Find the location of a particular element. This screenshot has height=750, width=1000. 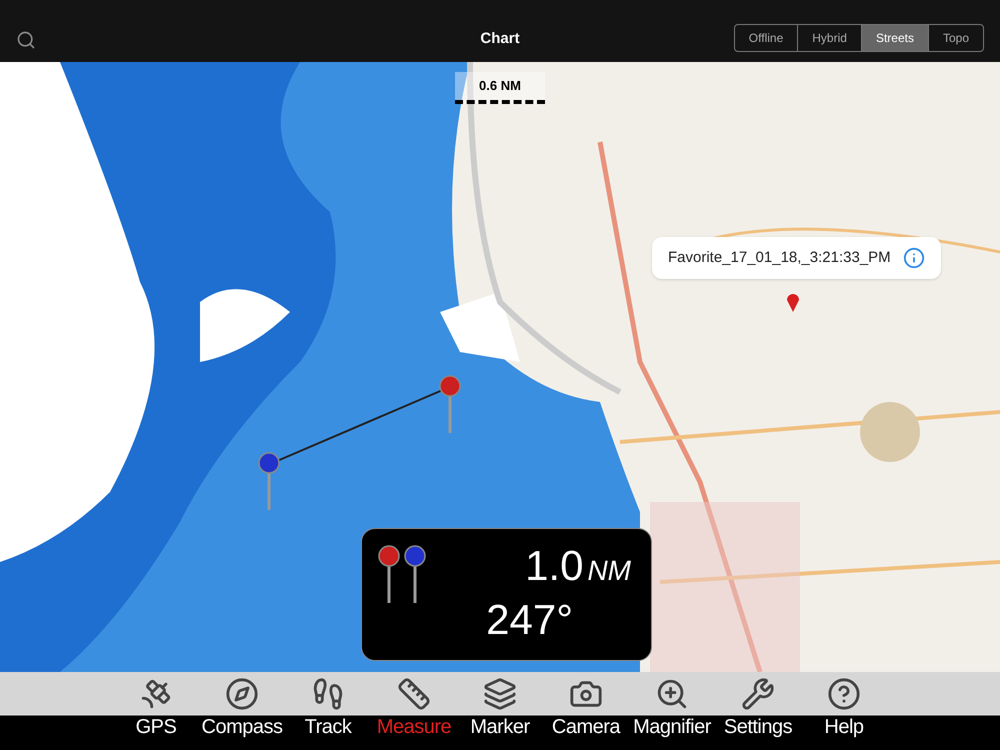

toolbar-button: Magnifier is located at coordinates (672, 711).